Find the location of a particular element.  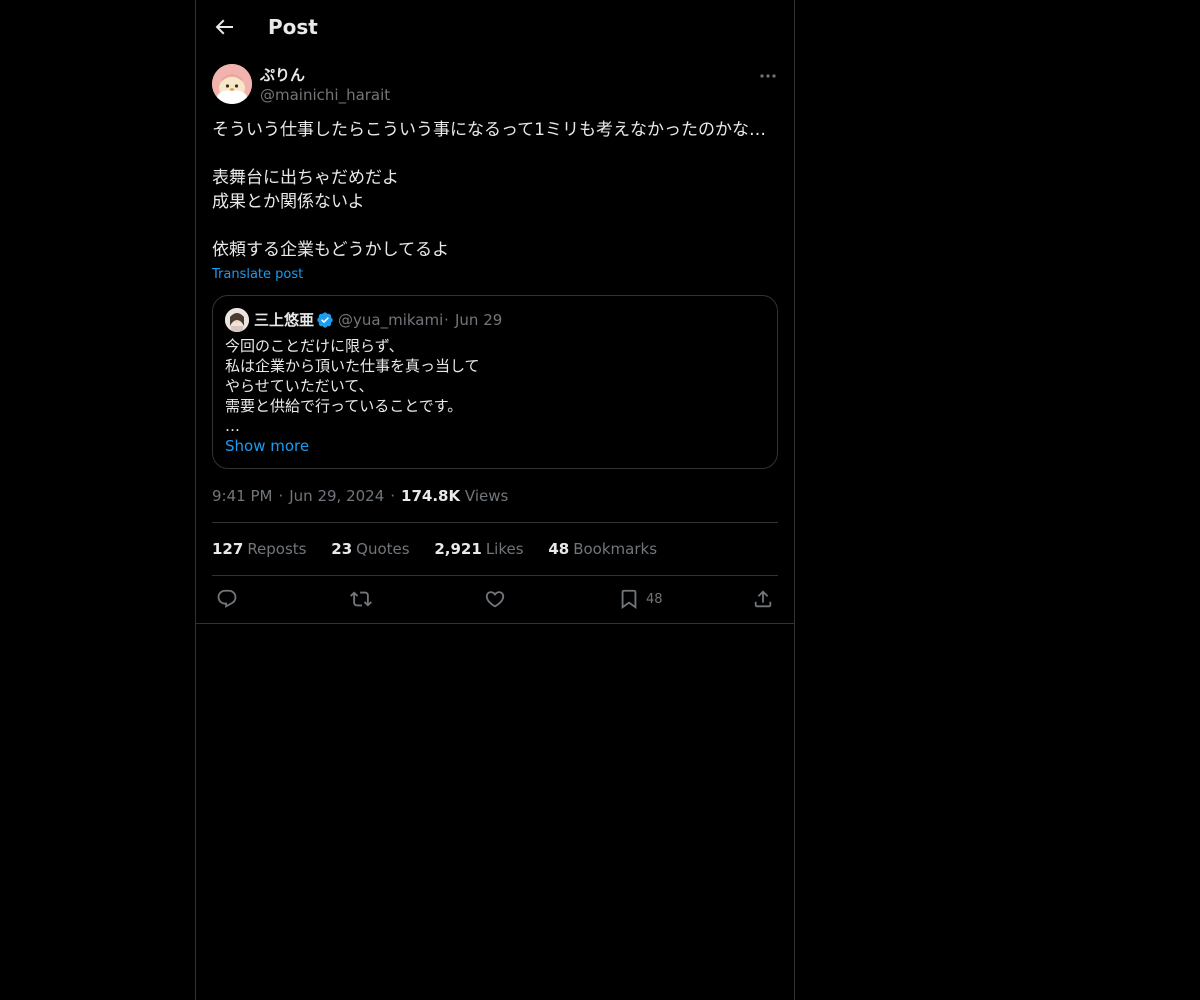

quotes-stat: 23 Quotes is located at coordinates (370, 549).